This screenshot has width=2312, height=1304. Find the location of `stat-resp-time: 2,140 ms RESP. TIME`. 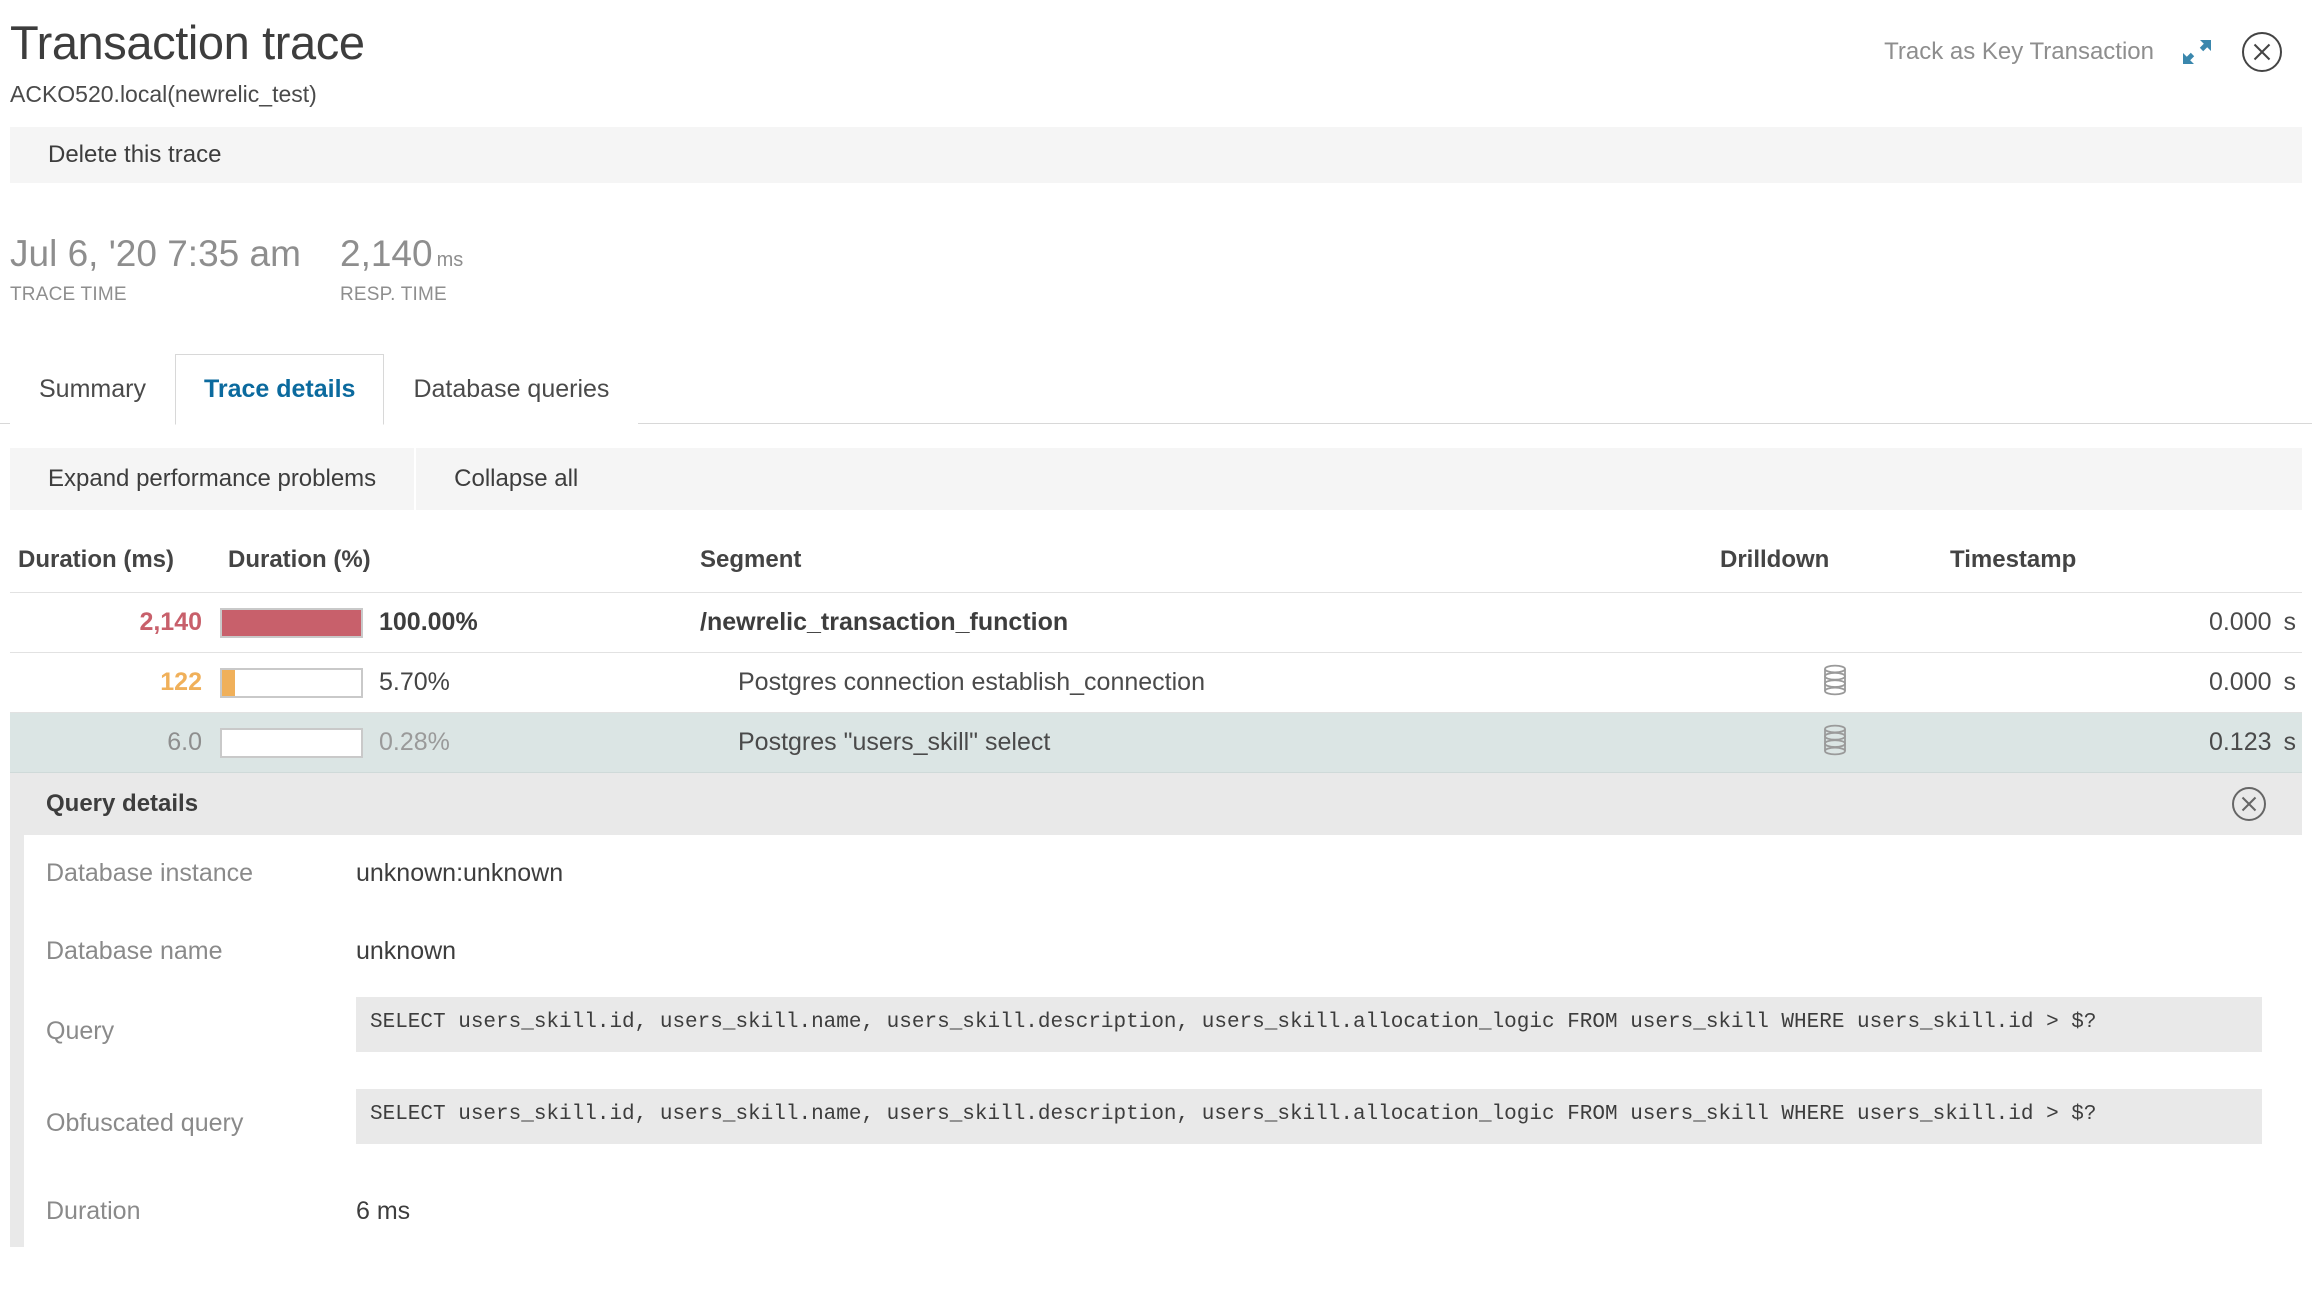

stat-resp-time: 2,140 ms RESP. TIME is located at coordinates (401, 270).